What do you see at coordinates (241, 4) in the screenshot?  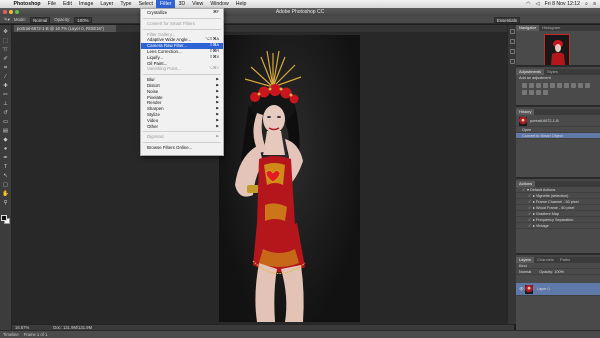 I see `menu-help: Help` at bounding box center [241, 4].